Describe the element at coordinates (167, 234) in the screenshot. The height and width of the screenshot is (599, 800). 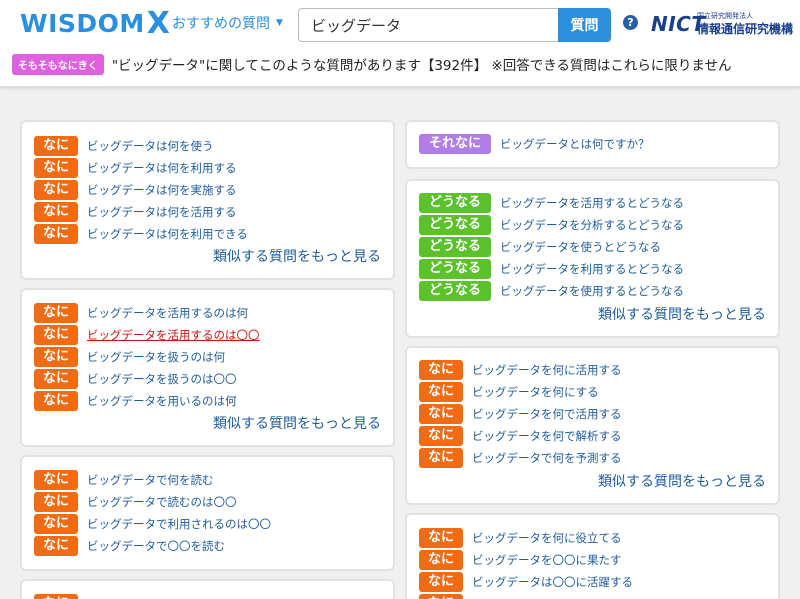
I see `question-link: ビッグデータは何を利用できる` at that location.